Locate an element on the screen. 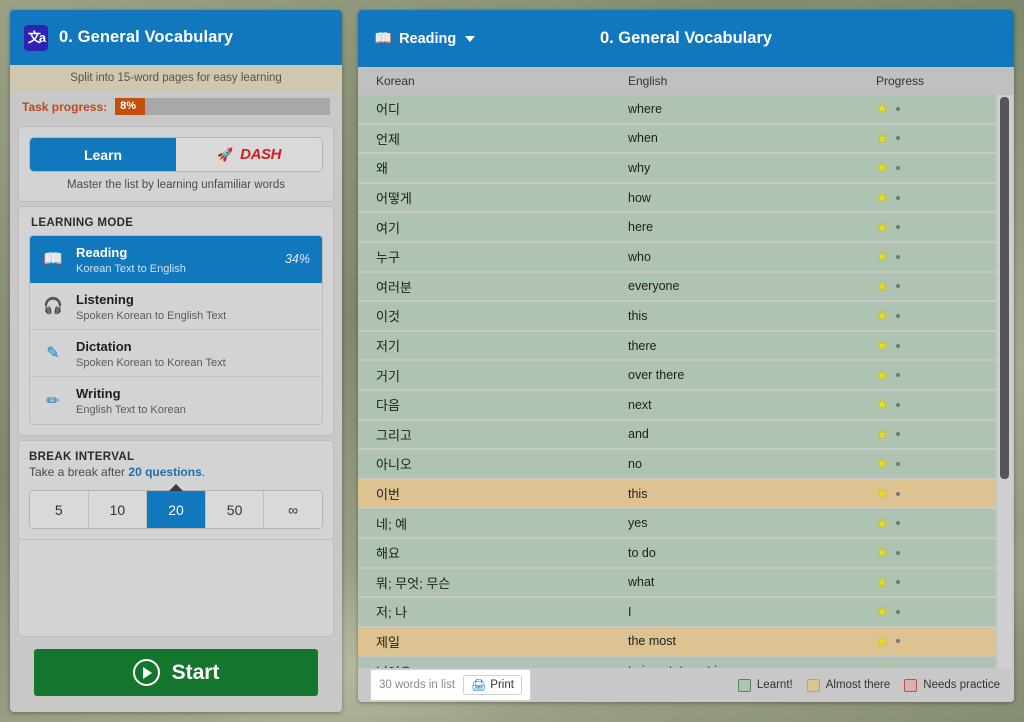  table-row: 이번 this ★ is located at coordinates (677, 494).